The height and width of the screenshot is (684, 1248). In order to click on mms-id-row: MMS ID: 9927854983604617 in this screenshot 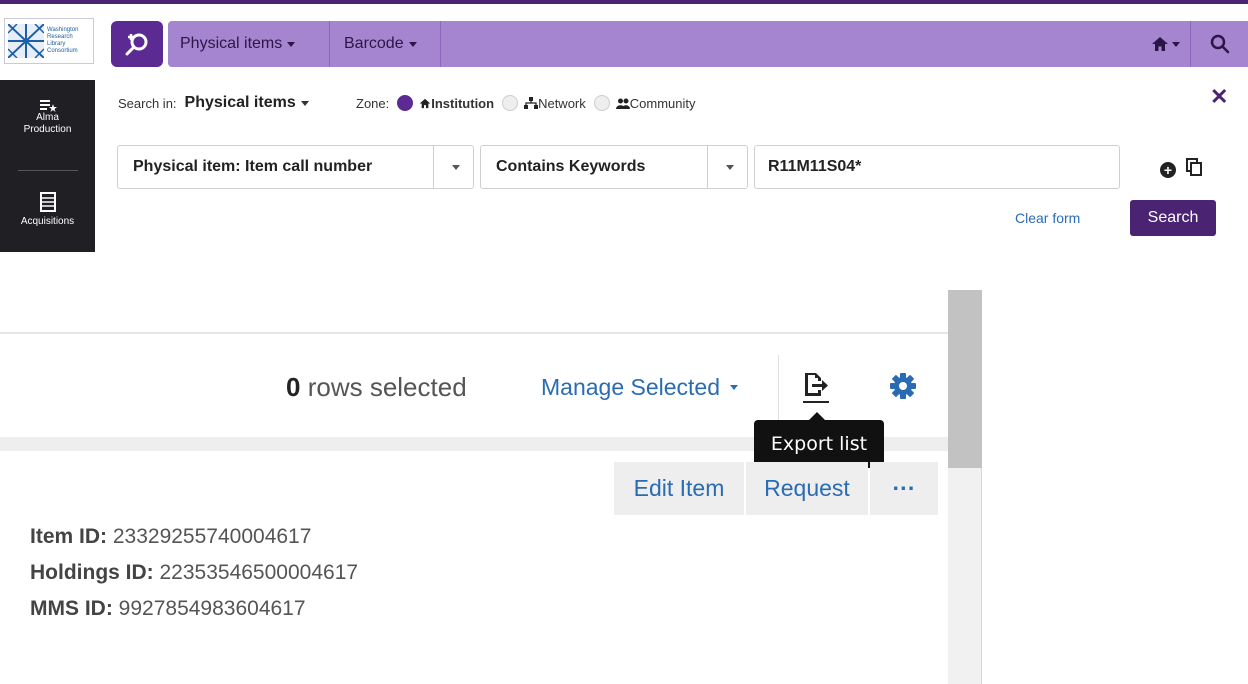, I will do `click(168, 608)`.